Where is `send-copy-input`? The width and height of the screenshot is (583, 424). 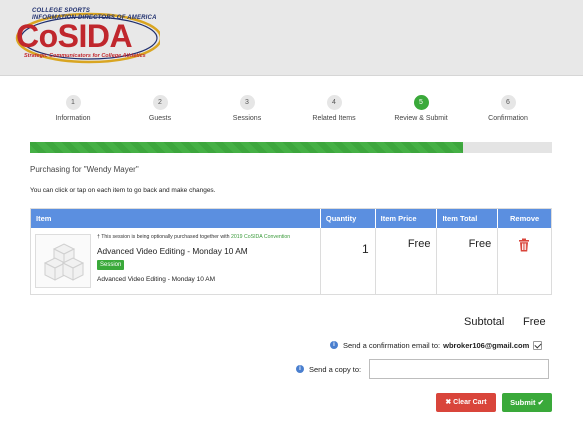 send-copy-input is located at coordinates (459, 369).